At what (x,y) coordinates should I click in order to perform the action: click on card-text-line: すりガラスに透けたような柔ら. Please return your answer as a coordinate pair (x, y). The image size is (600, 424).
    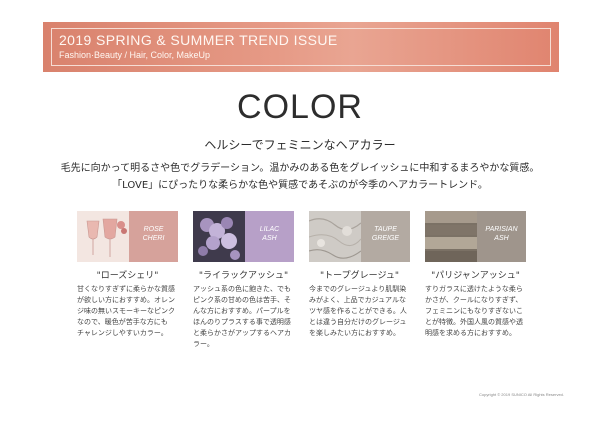
    Looking at the image, I should click on (474, 289).